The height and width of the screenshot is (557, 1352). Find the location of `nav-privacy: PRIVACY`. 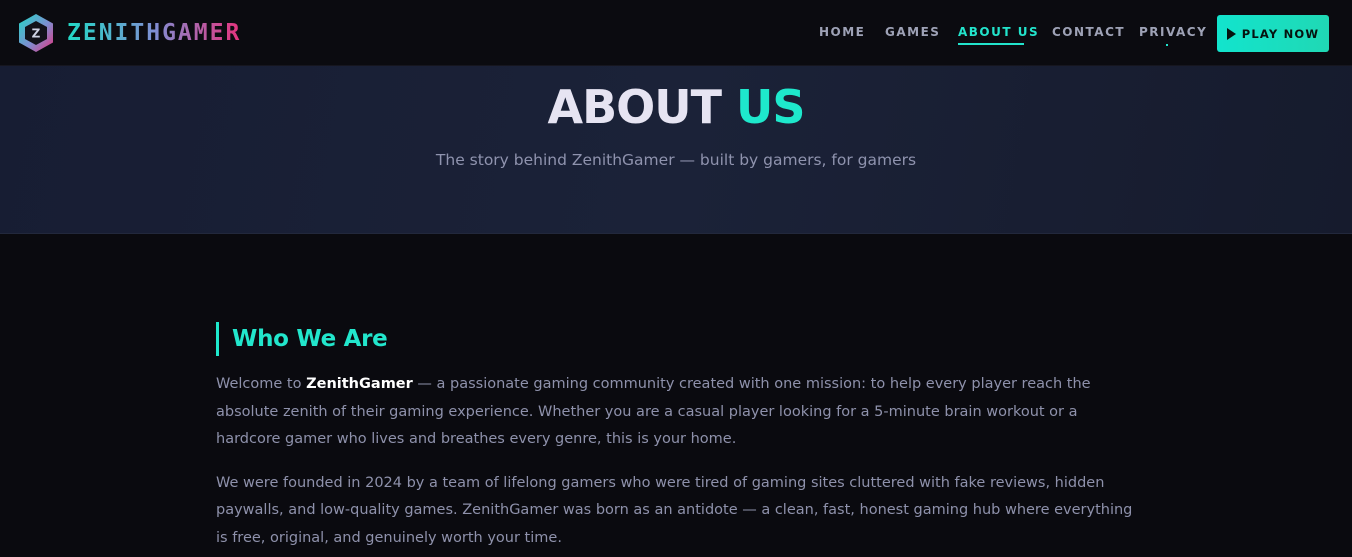

nav-privacy: PRIVACY is located at coordinates (1173, 32).